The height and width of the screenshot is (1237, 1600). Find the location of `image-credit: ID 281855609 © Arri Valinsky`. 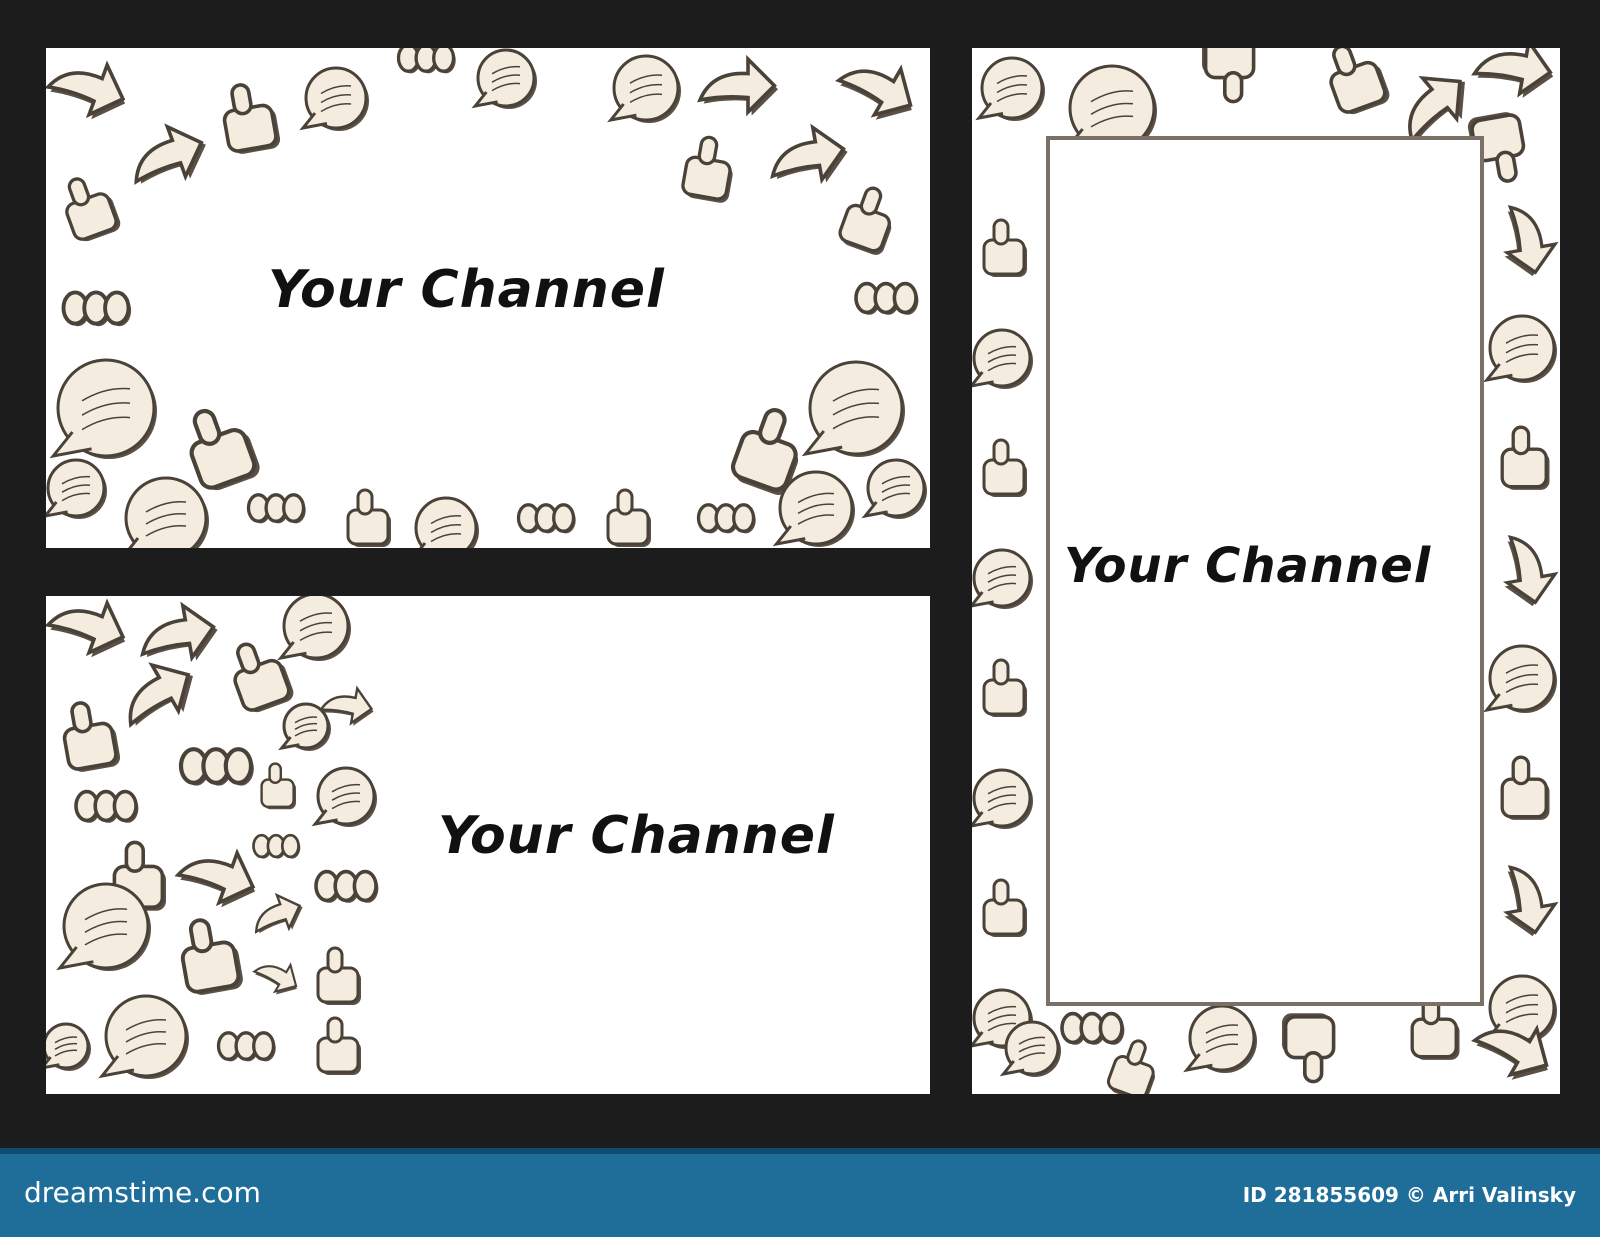

image-credit: ID 281855609 © Arri Valinsky is located at coordinates (1409, 1195).